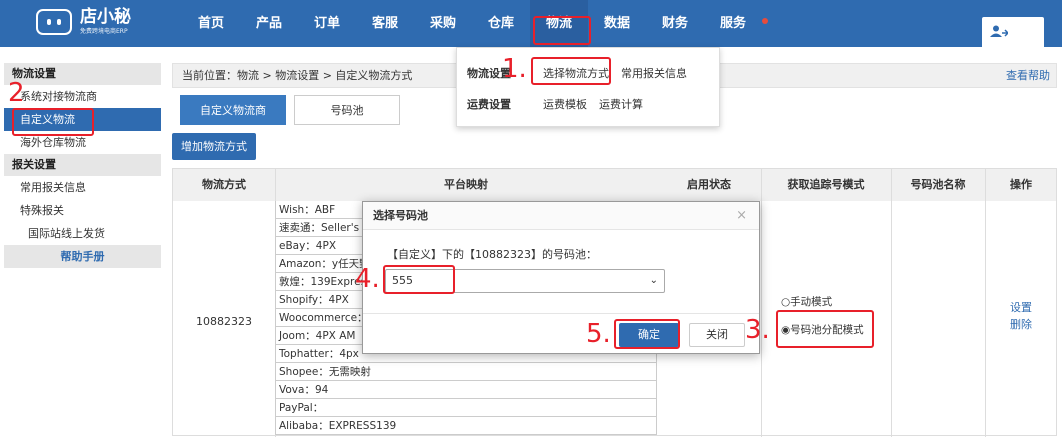 This screenshot has height=437, width=1062. Describe the element at coordinates (571, 71) in the screenshot. I see `highlight-select-logistics` at that location.